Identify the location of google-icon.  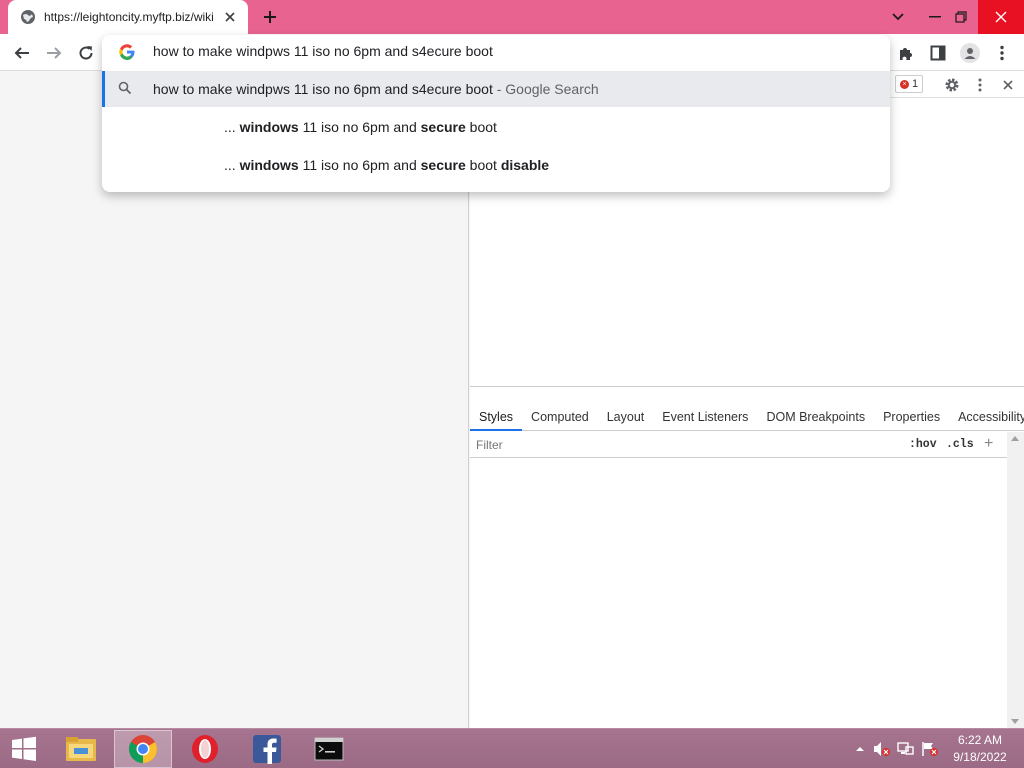
(127, 52).